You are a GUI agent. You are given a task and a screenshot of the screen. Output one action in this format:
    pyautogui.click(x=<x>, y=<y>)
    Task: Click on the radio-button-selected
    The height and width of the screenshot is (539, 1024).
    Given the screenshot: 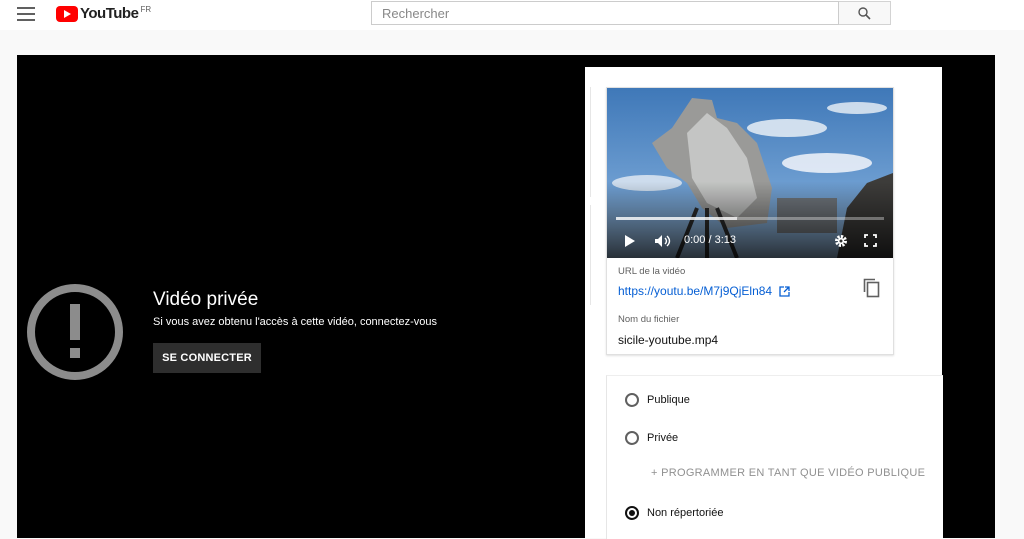 What is the action you would take?
    pyautogui.click(x=632, y=513)
    